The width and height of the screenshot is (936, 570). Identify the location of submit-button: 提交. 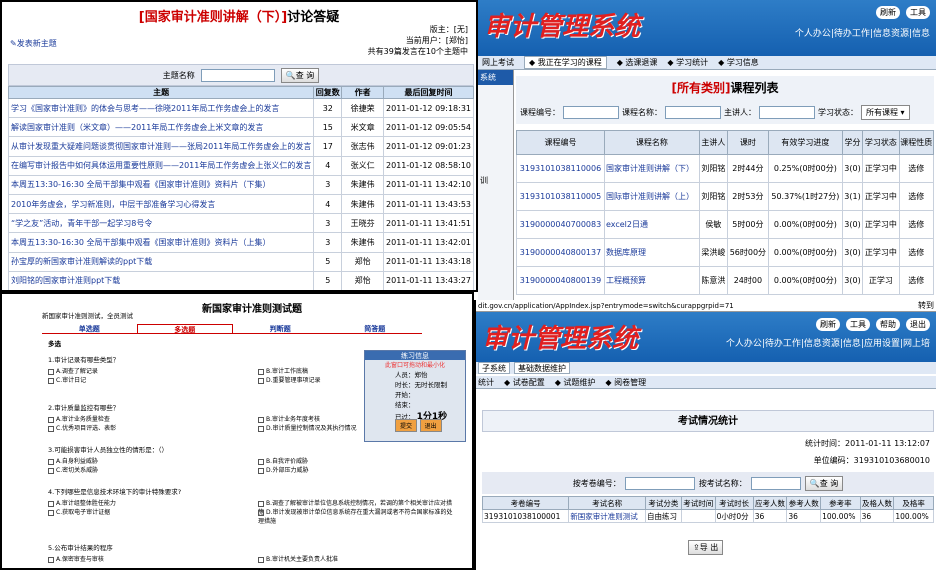
(406, 425).